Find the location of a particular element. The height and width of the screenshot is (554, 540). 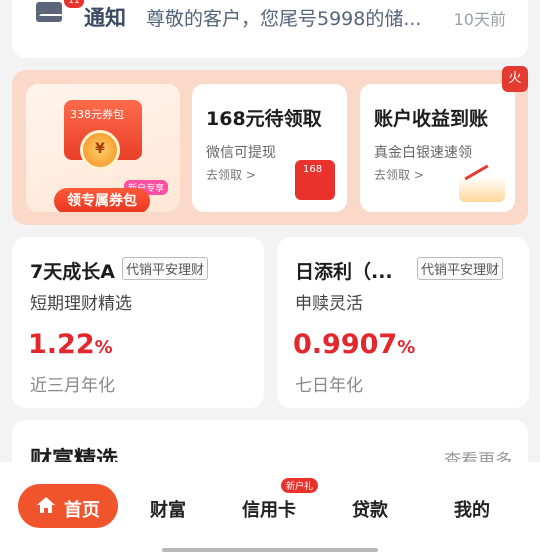

nav-wealth: 财富 is located at coordinates (168, 509).